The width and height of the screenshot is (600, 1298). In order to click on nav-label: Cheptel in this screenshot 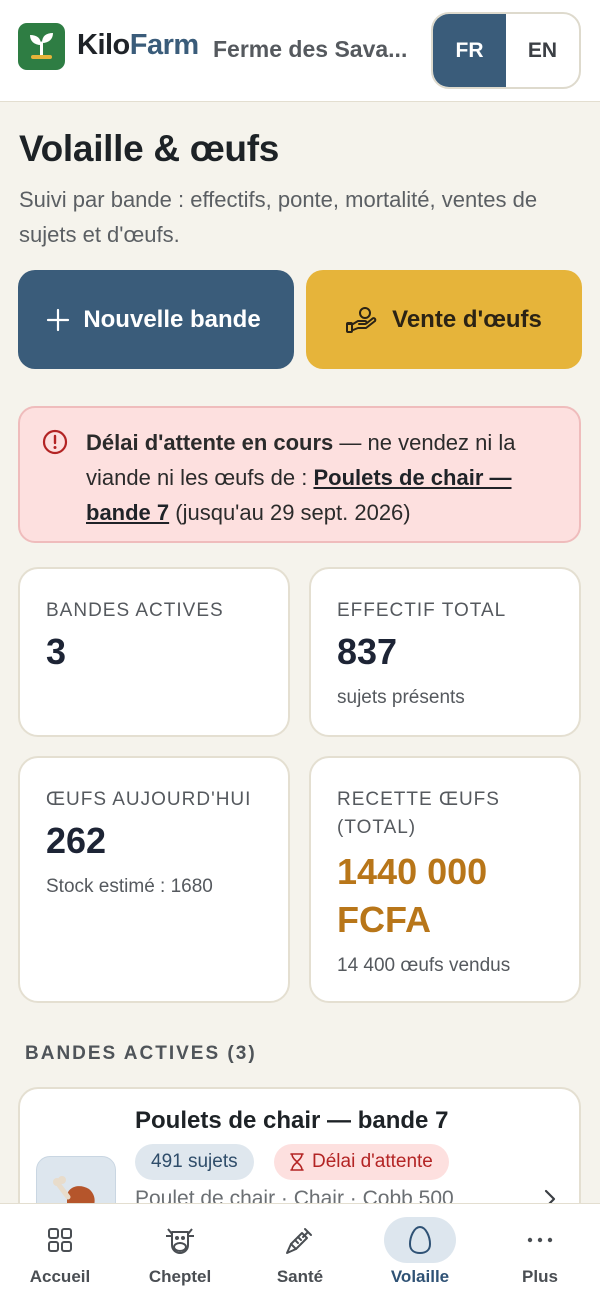, I will do `click(180, 1276)`.